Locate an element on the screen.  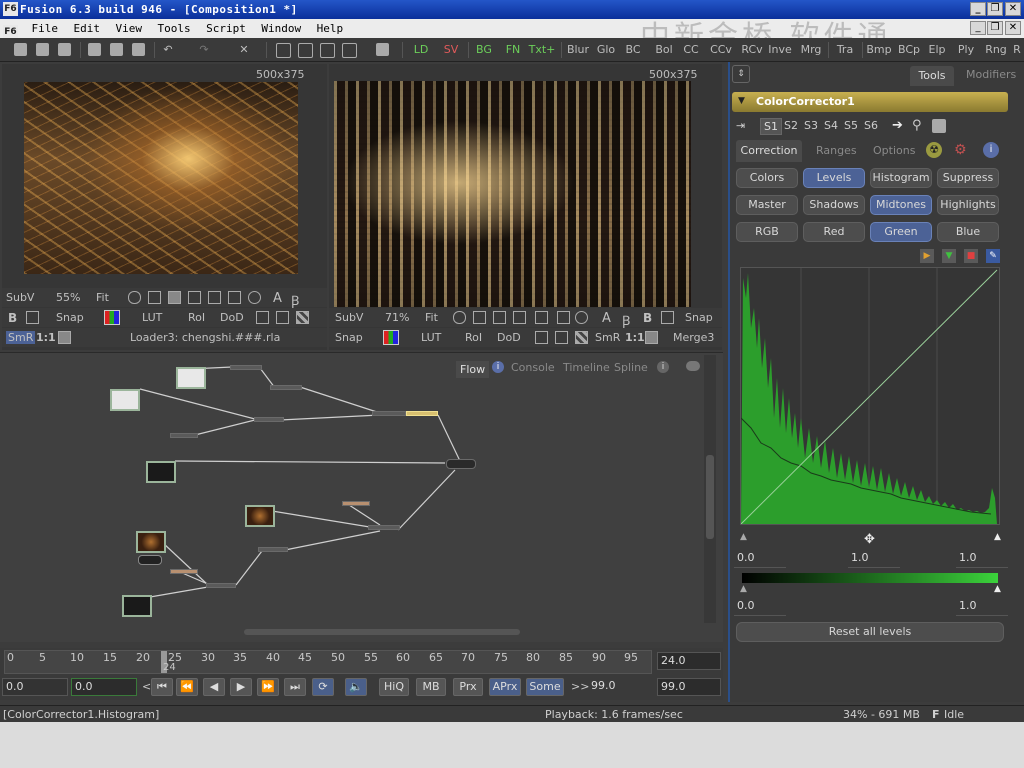
menu-view: View is located at coordinates (129, 28).